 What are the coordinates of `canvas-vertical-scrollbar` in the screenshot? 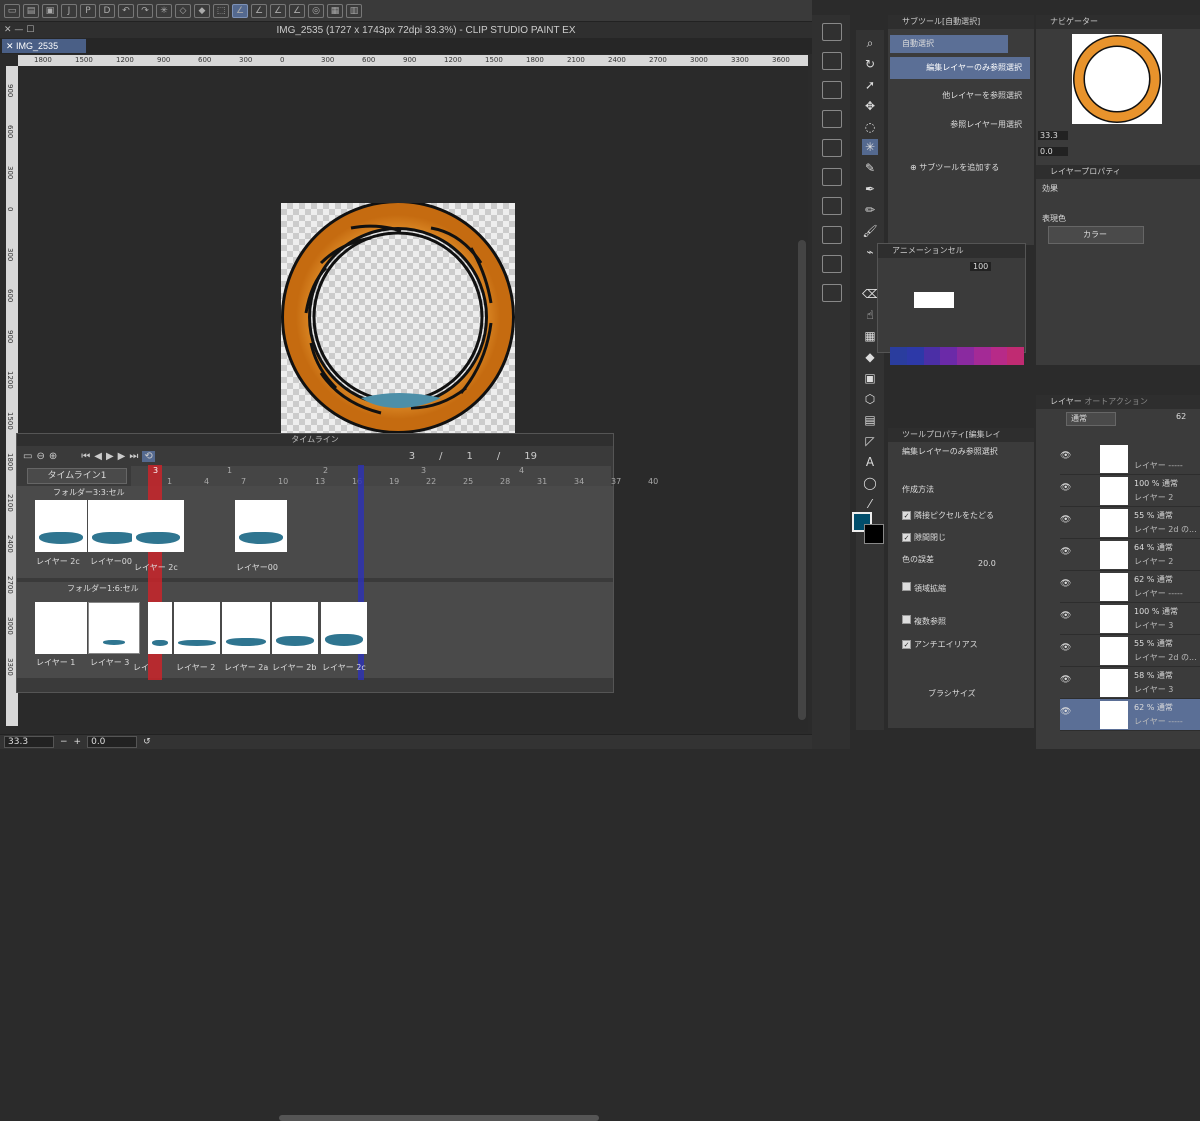 It's located at (802, 480).